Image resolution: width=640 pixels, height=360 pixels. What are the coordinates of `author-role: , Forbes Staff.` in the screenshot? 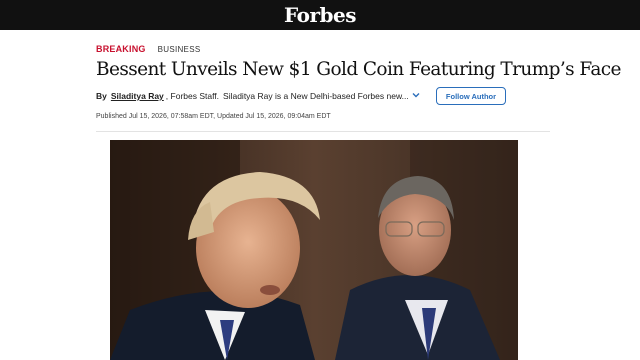 It's located at (192, 96).